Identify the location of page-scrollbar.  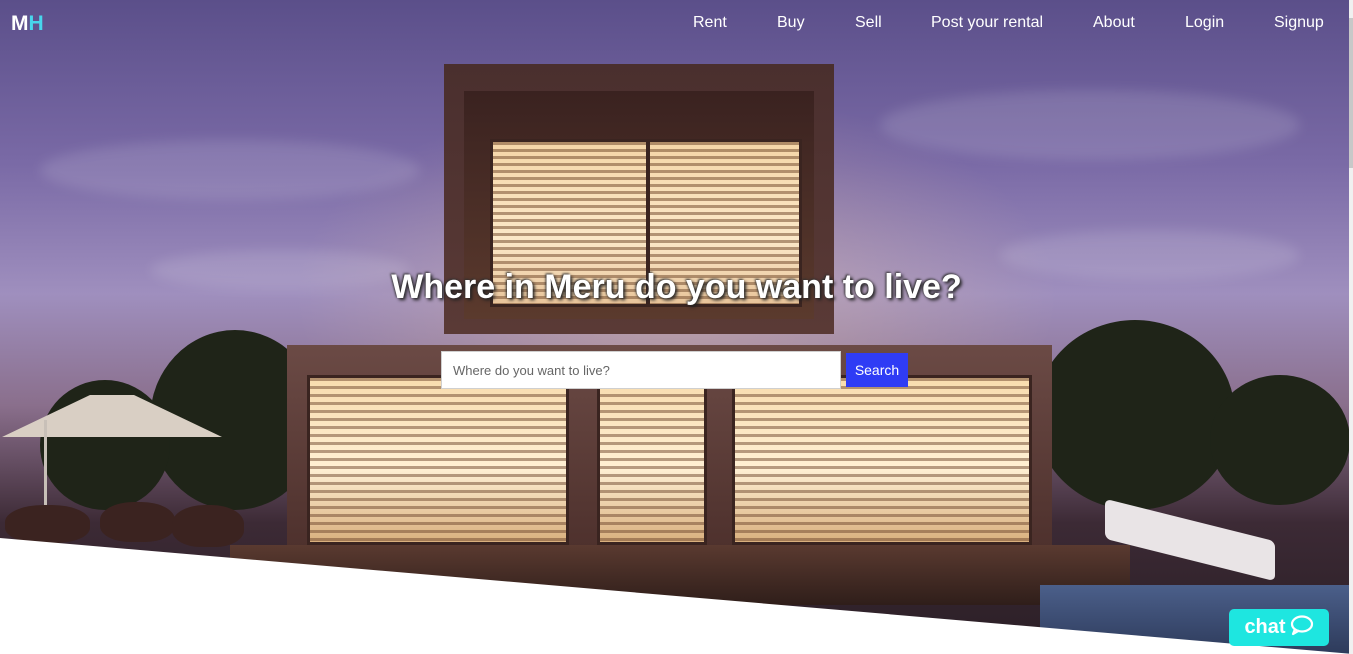
(1351, 327).